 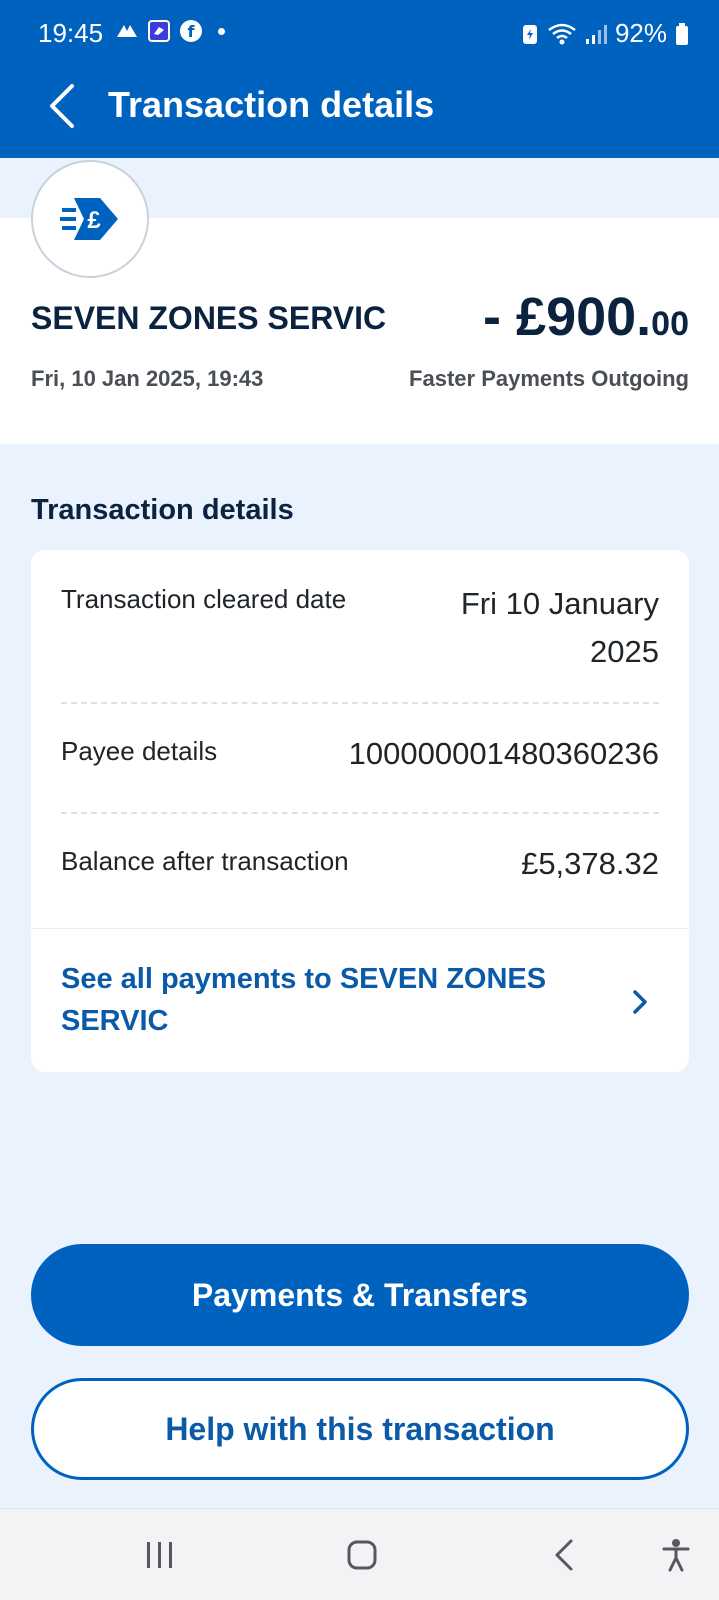 What do you see at coordinates (221, 31) in the screenshot?
I see `dot-icon` at bounding box center [221, 31].